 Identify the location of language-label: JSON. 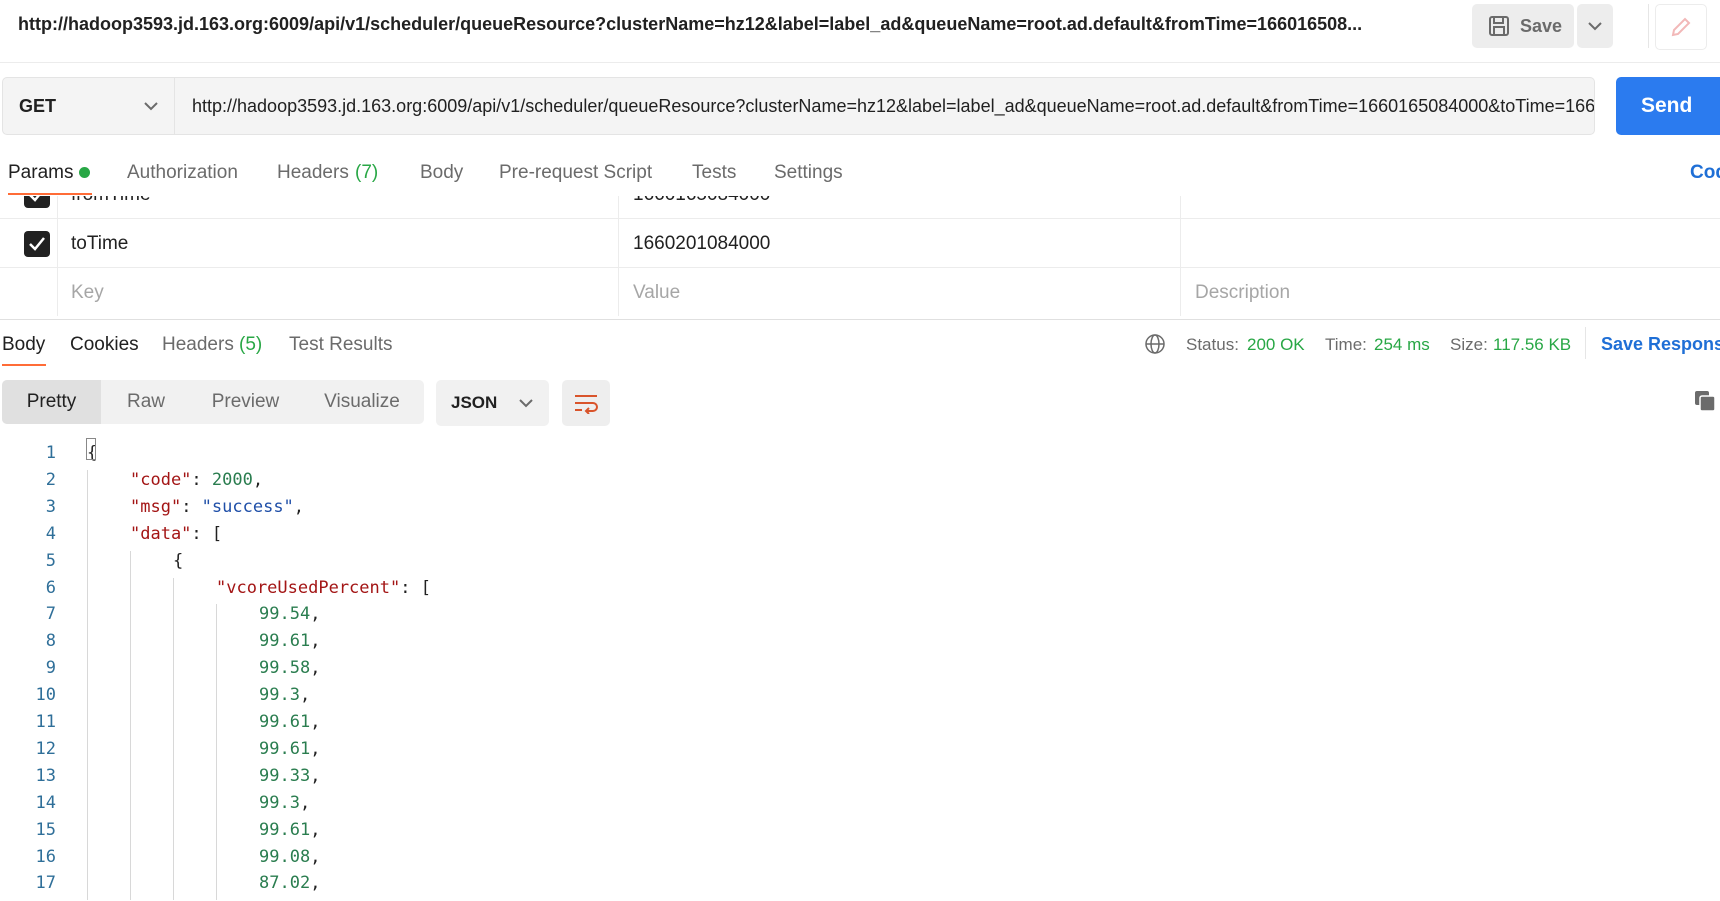
(474, 402).